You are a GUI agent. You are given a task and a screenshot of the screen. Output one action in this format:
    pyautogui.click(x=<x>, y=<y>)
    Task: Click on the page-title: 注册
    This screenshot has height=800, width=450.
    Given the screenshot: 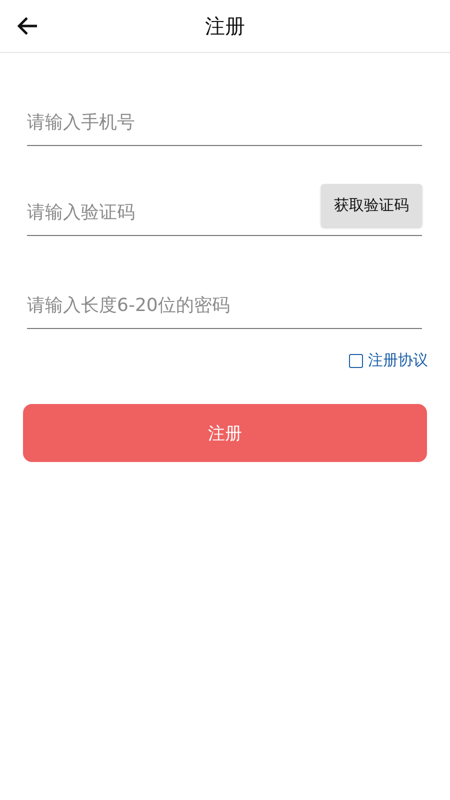 What is the action you would take?
    pyautogui.click(x=225, y=26)
    